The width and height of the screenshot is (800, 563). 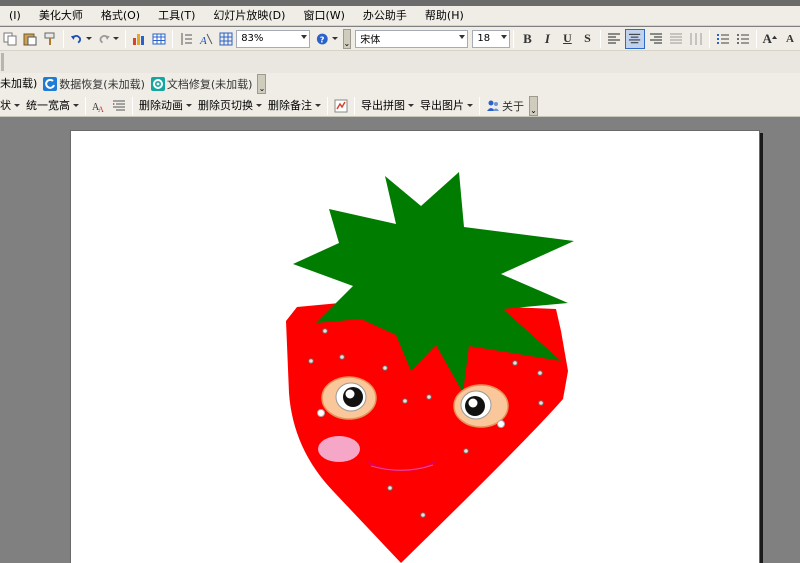 I want to click on underline-button: U, so click(x=567, y=39).